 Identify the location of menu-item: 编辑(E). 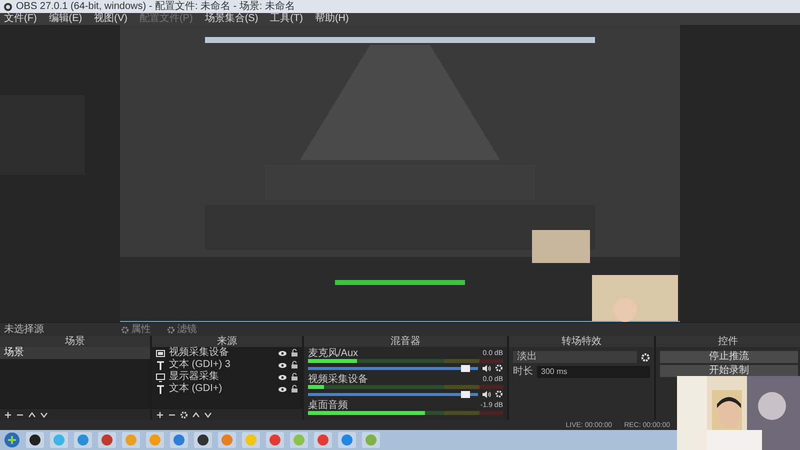
(65, 19).